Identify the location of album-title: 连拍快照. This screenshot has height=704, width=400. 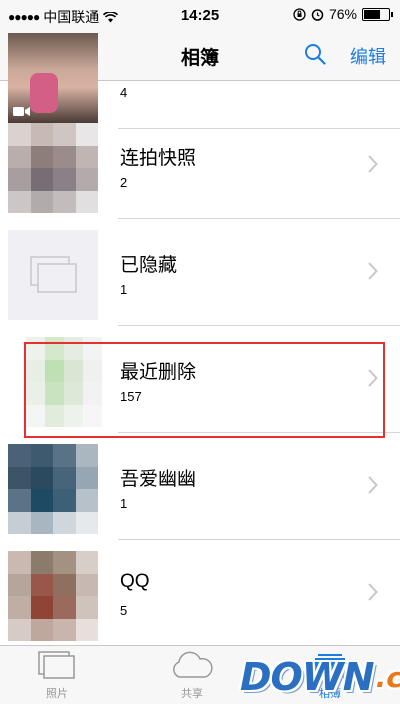
(158, 158).